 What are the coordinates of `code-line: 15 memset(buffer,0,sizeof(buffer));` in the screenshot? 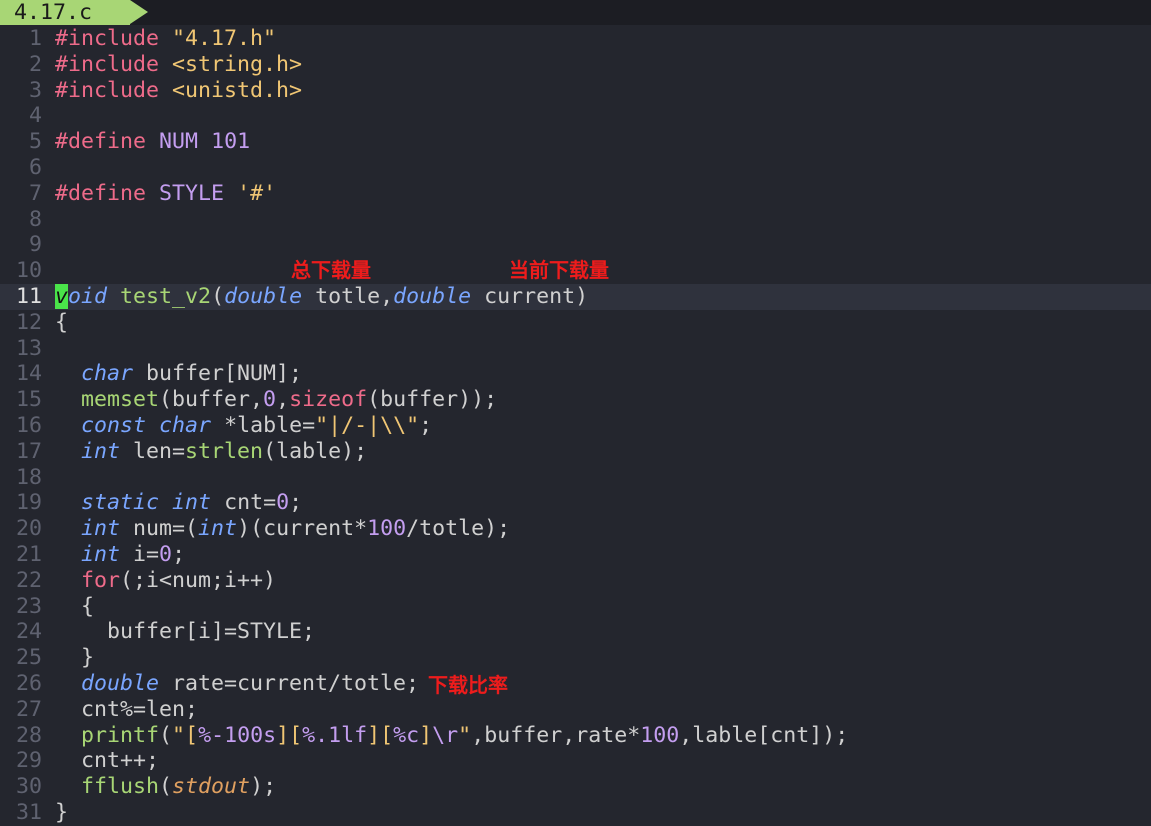 It's located at (575, 400).